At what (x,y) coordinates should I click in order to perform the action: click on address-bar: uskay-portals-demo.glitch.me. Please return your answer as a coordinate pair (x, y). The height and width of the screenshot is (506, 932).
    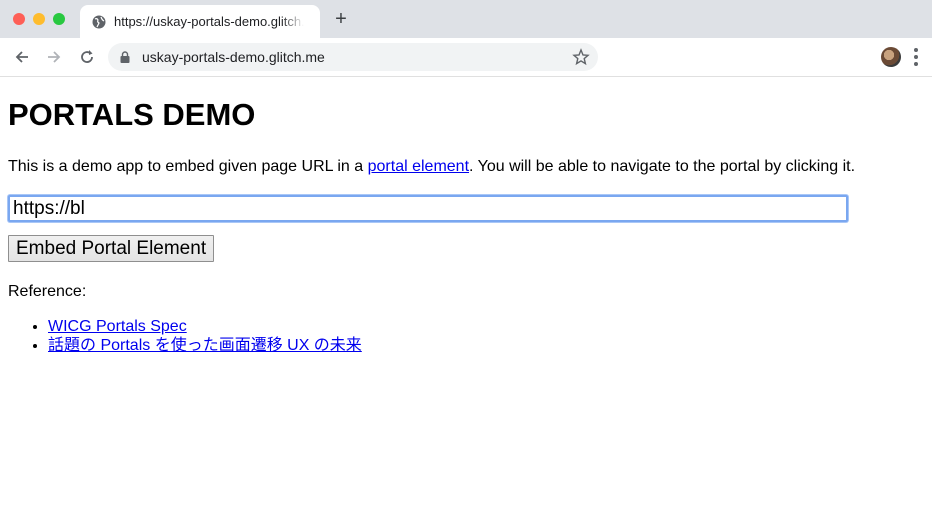
    Looking at the image, I should click on (353, 57).